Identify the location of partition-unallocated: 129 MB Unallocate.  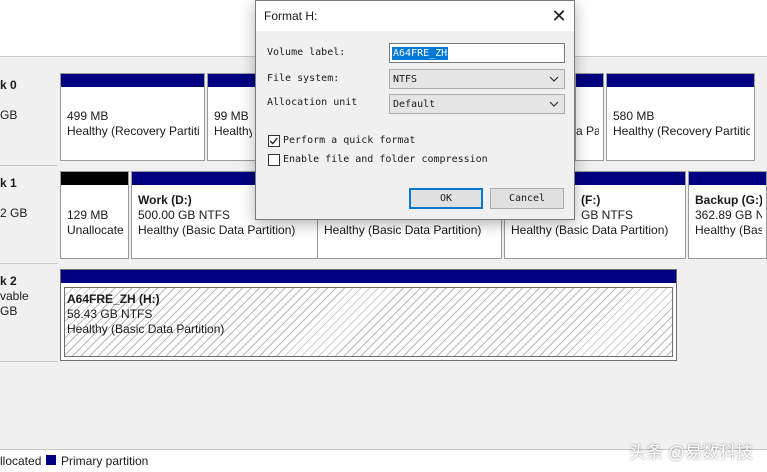
(94, 215).